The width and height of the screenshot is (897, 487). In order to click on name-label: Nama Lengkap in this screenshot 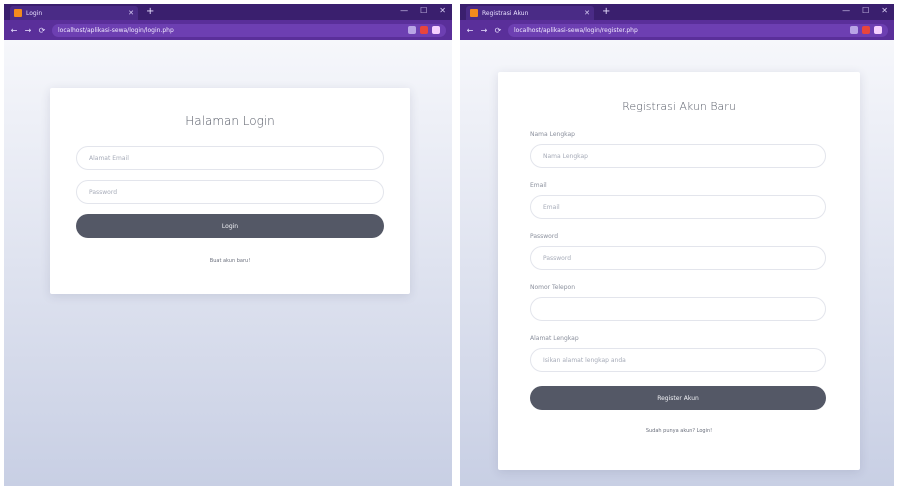, I will do `click(552, 134)`.